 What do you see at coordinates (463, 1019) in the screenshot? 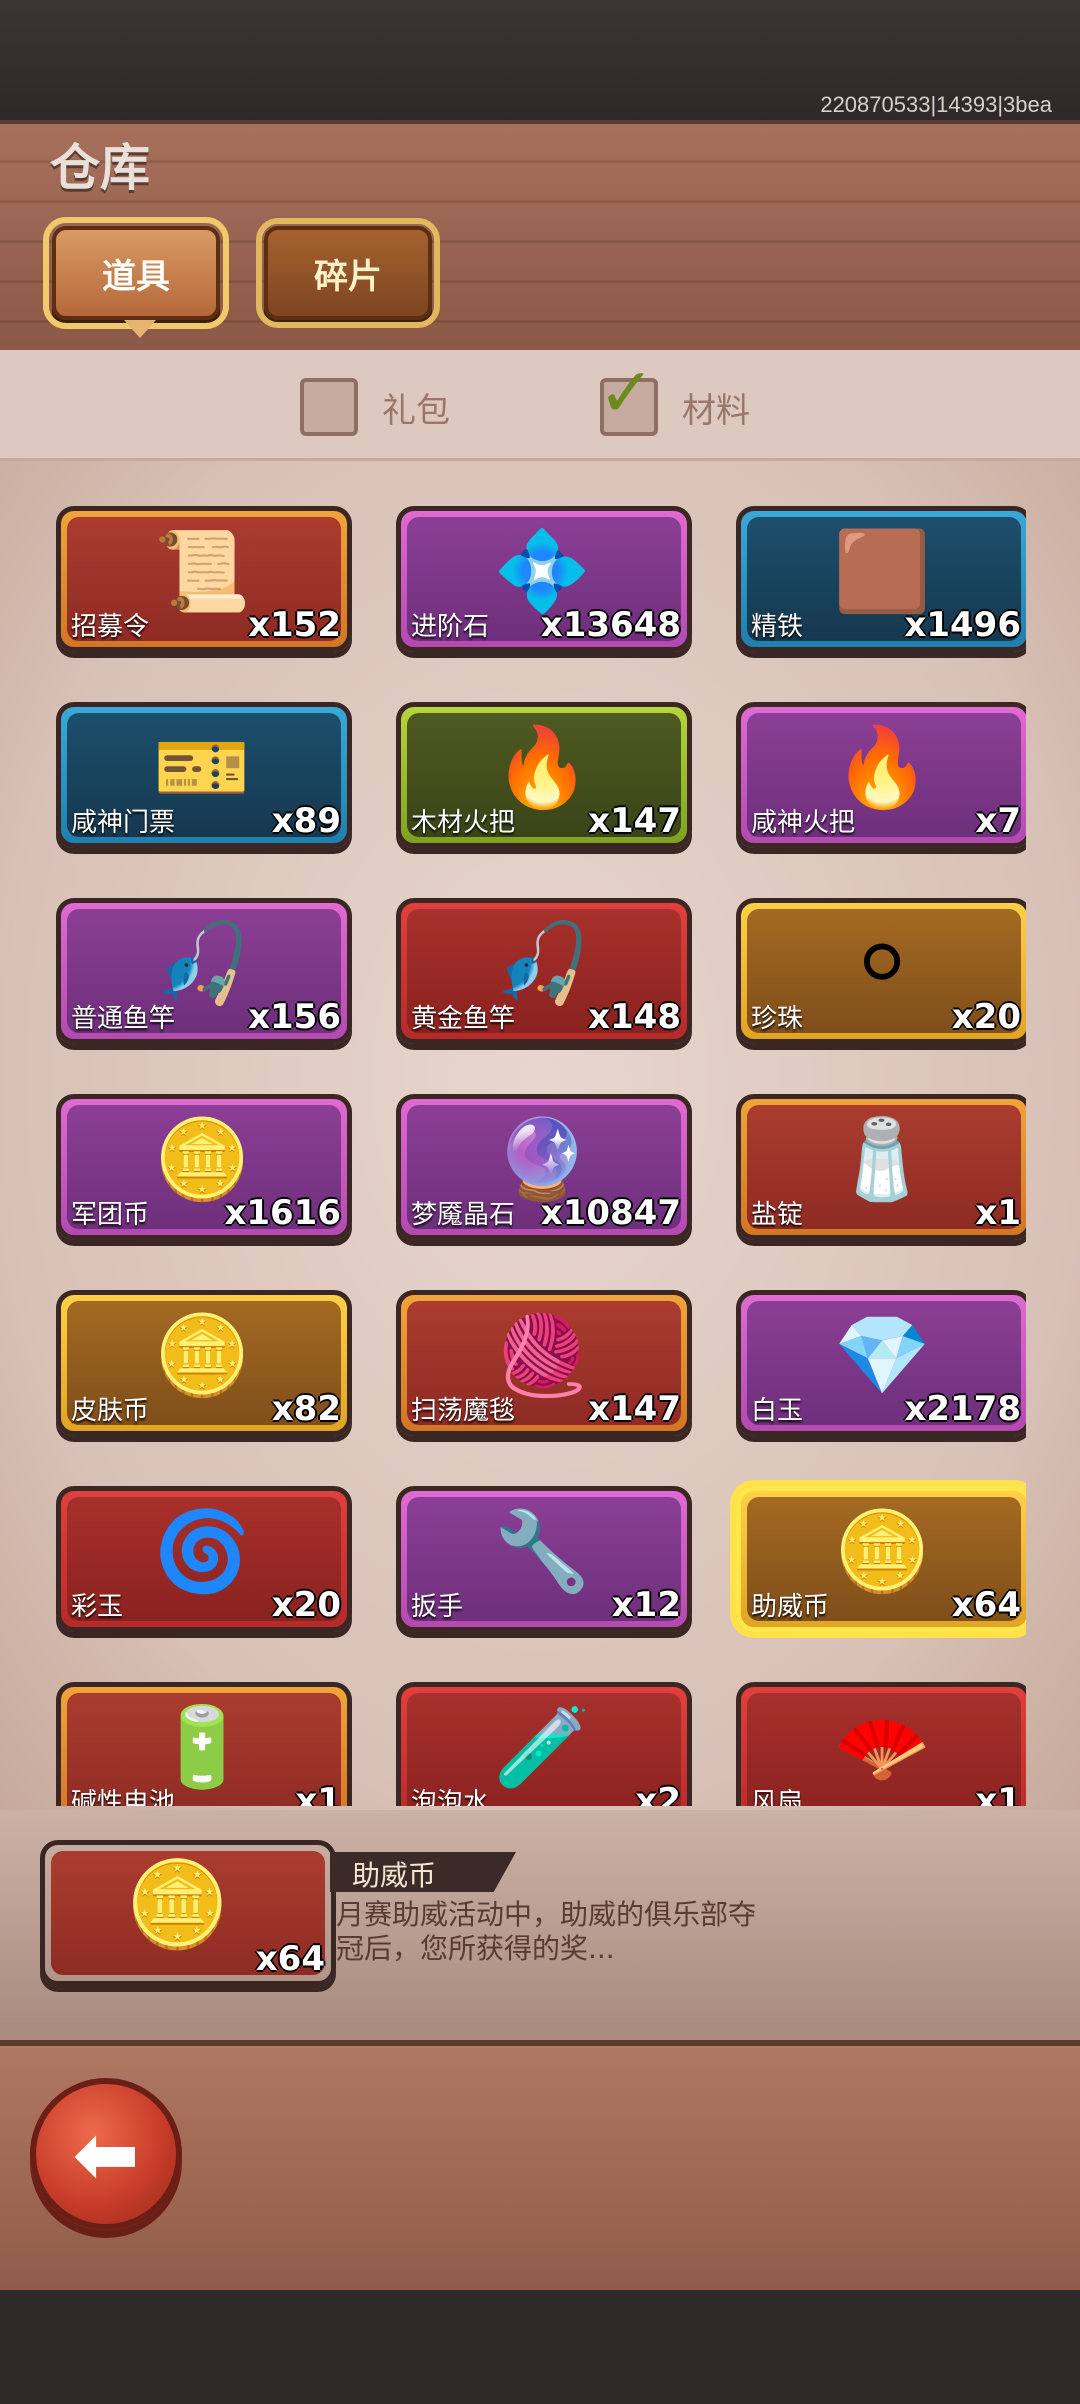
I see `item-name: 黄金鱼竿` at bounding box center [463, 1019].